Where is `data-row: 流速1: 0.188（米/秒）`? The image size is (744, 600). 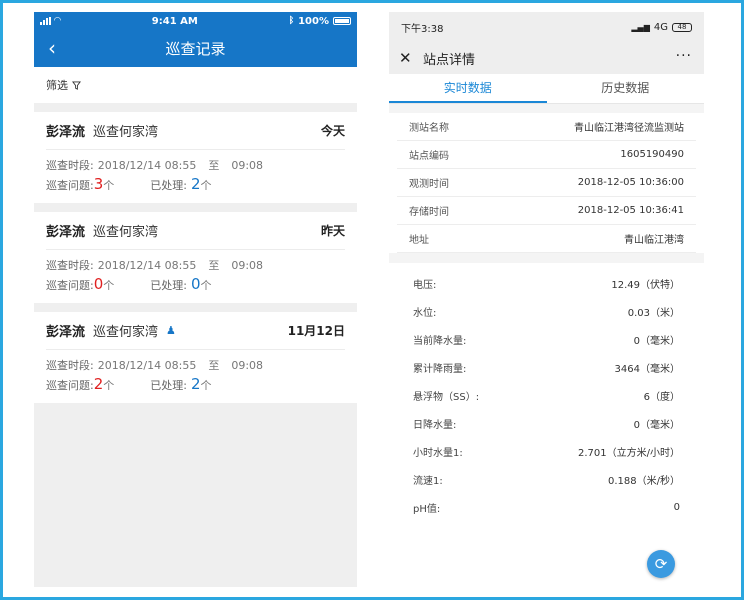
data-row: 流速1: 0.188（米/秒） is located at coordinates (546, 479).